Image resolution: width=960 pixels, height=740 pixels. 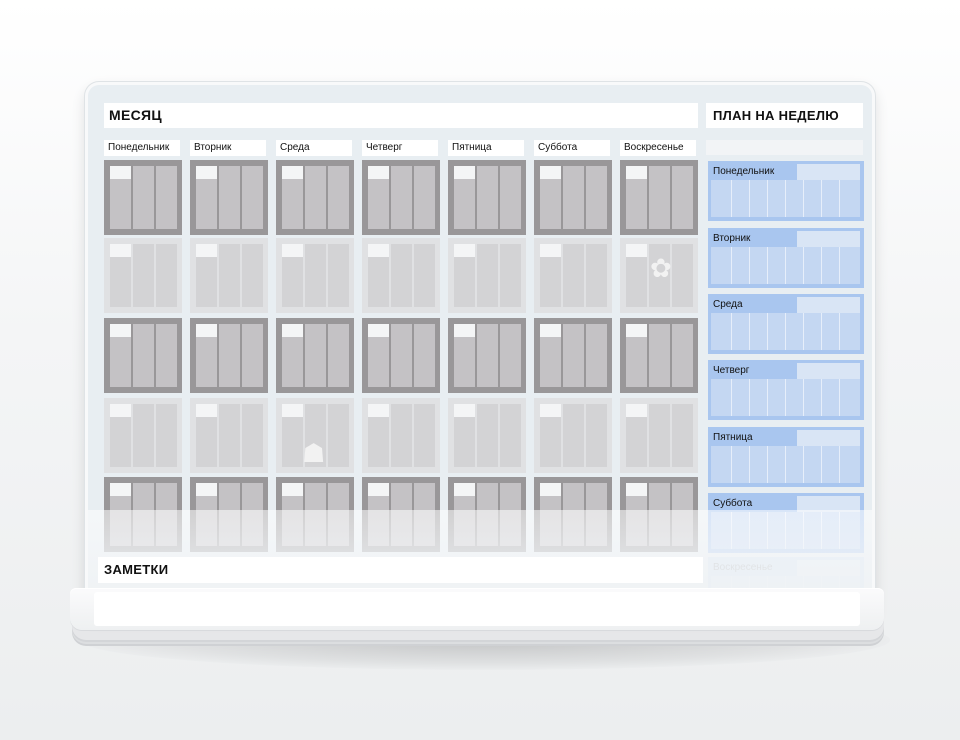 I want to click on week-plan-day-block: Пятница, so click(x=786, y=457).